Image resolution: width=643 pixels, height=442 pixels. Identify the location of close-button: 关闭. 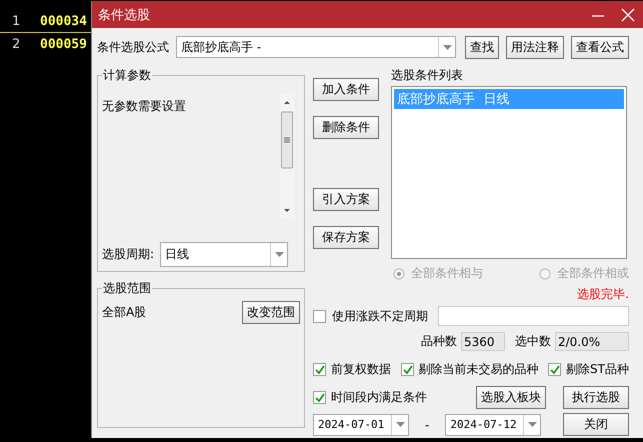
(596, 424).